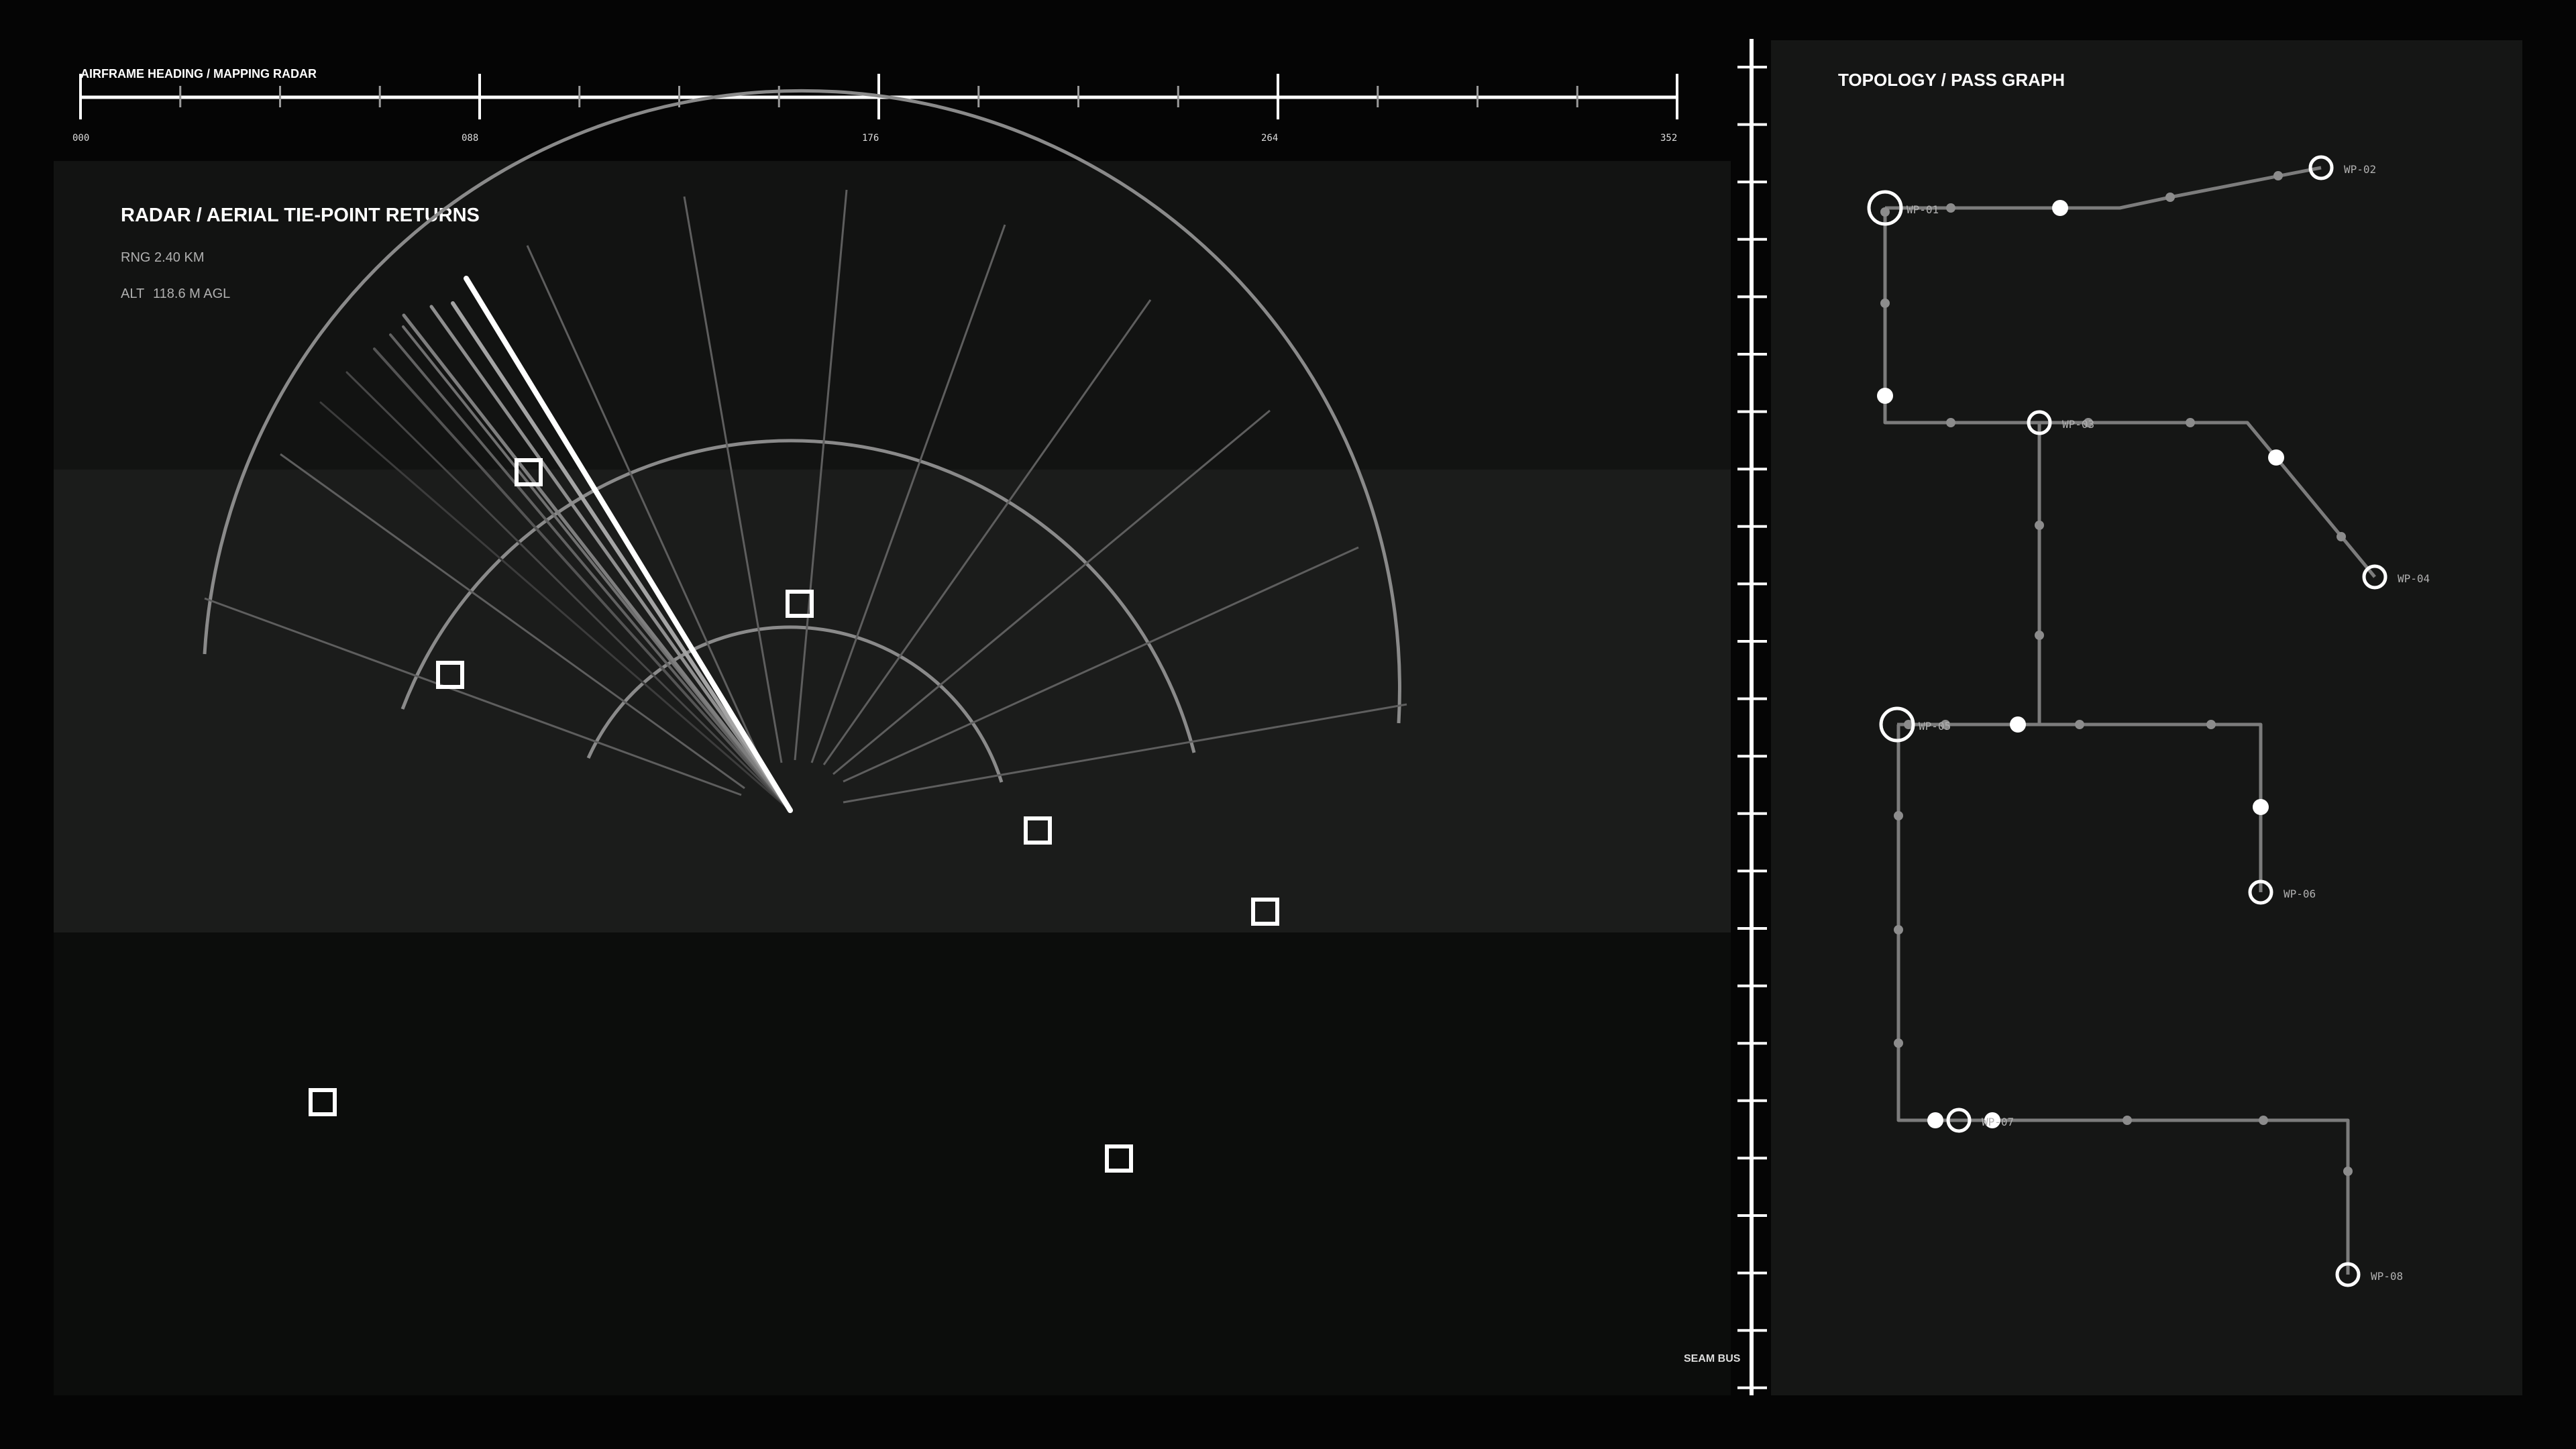  I want to click on heading-tick-label: 264, so click(1269, 138).